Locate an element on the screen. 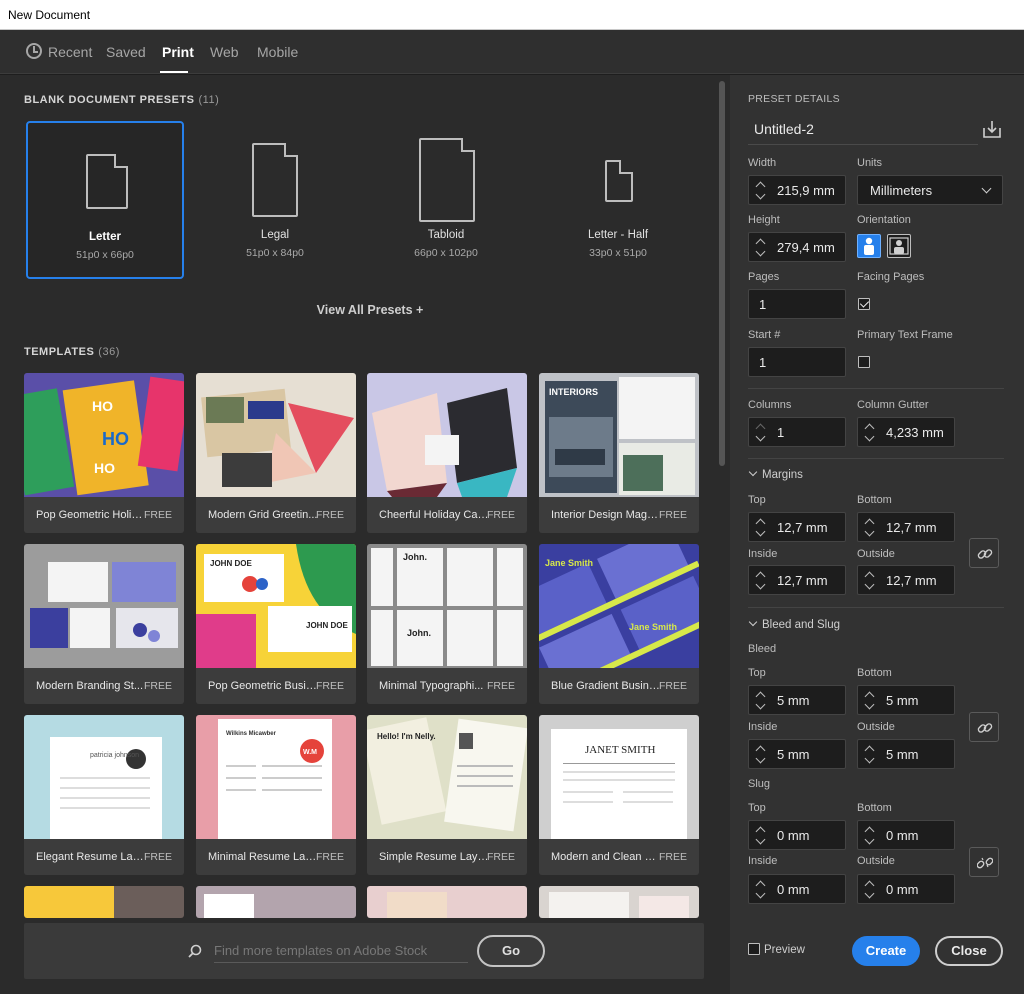 The image size is (1024, 994). slug-bottom-stepper is located at coordinates (870, 836).